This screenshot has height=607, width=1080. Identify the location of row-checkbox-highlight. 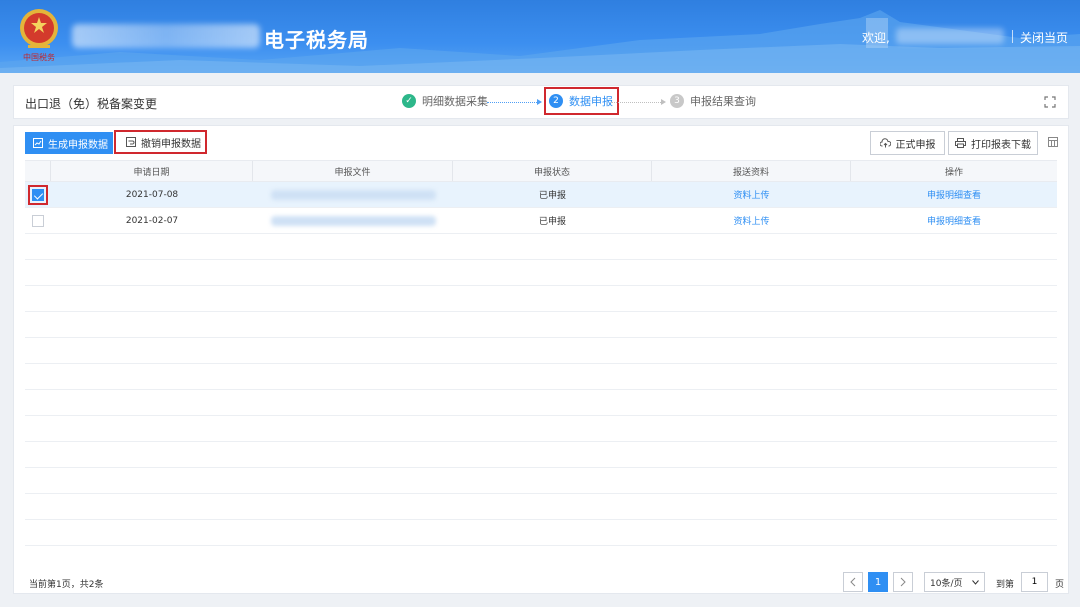
(38, 194).